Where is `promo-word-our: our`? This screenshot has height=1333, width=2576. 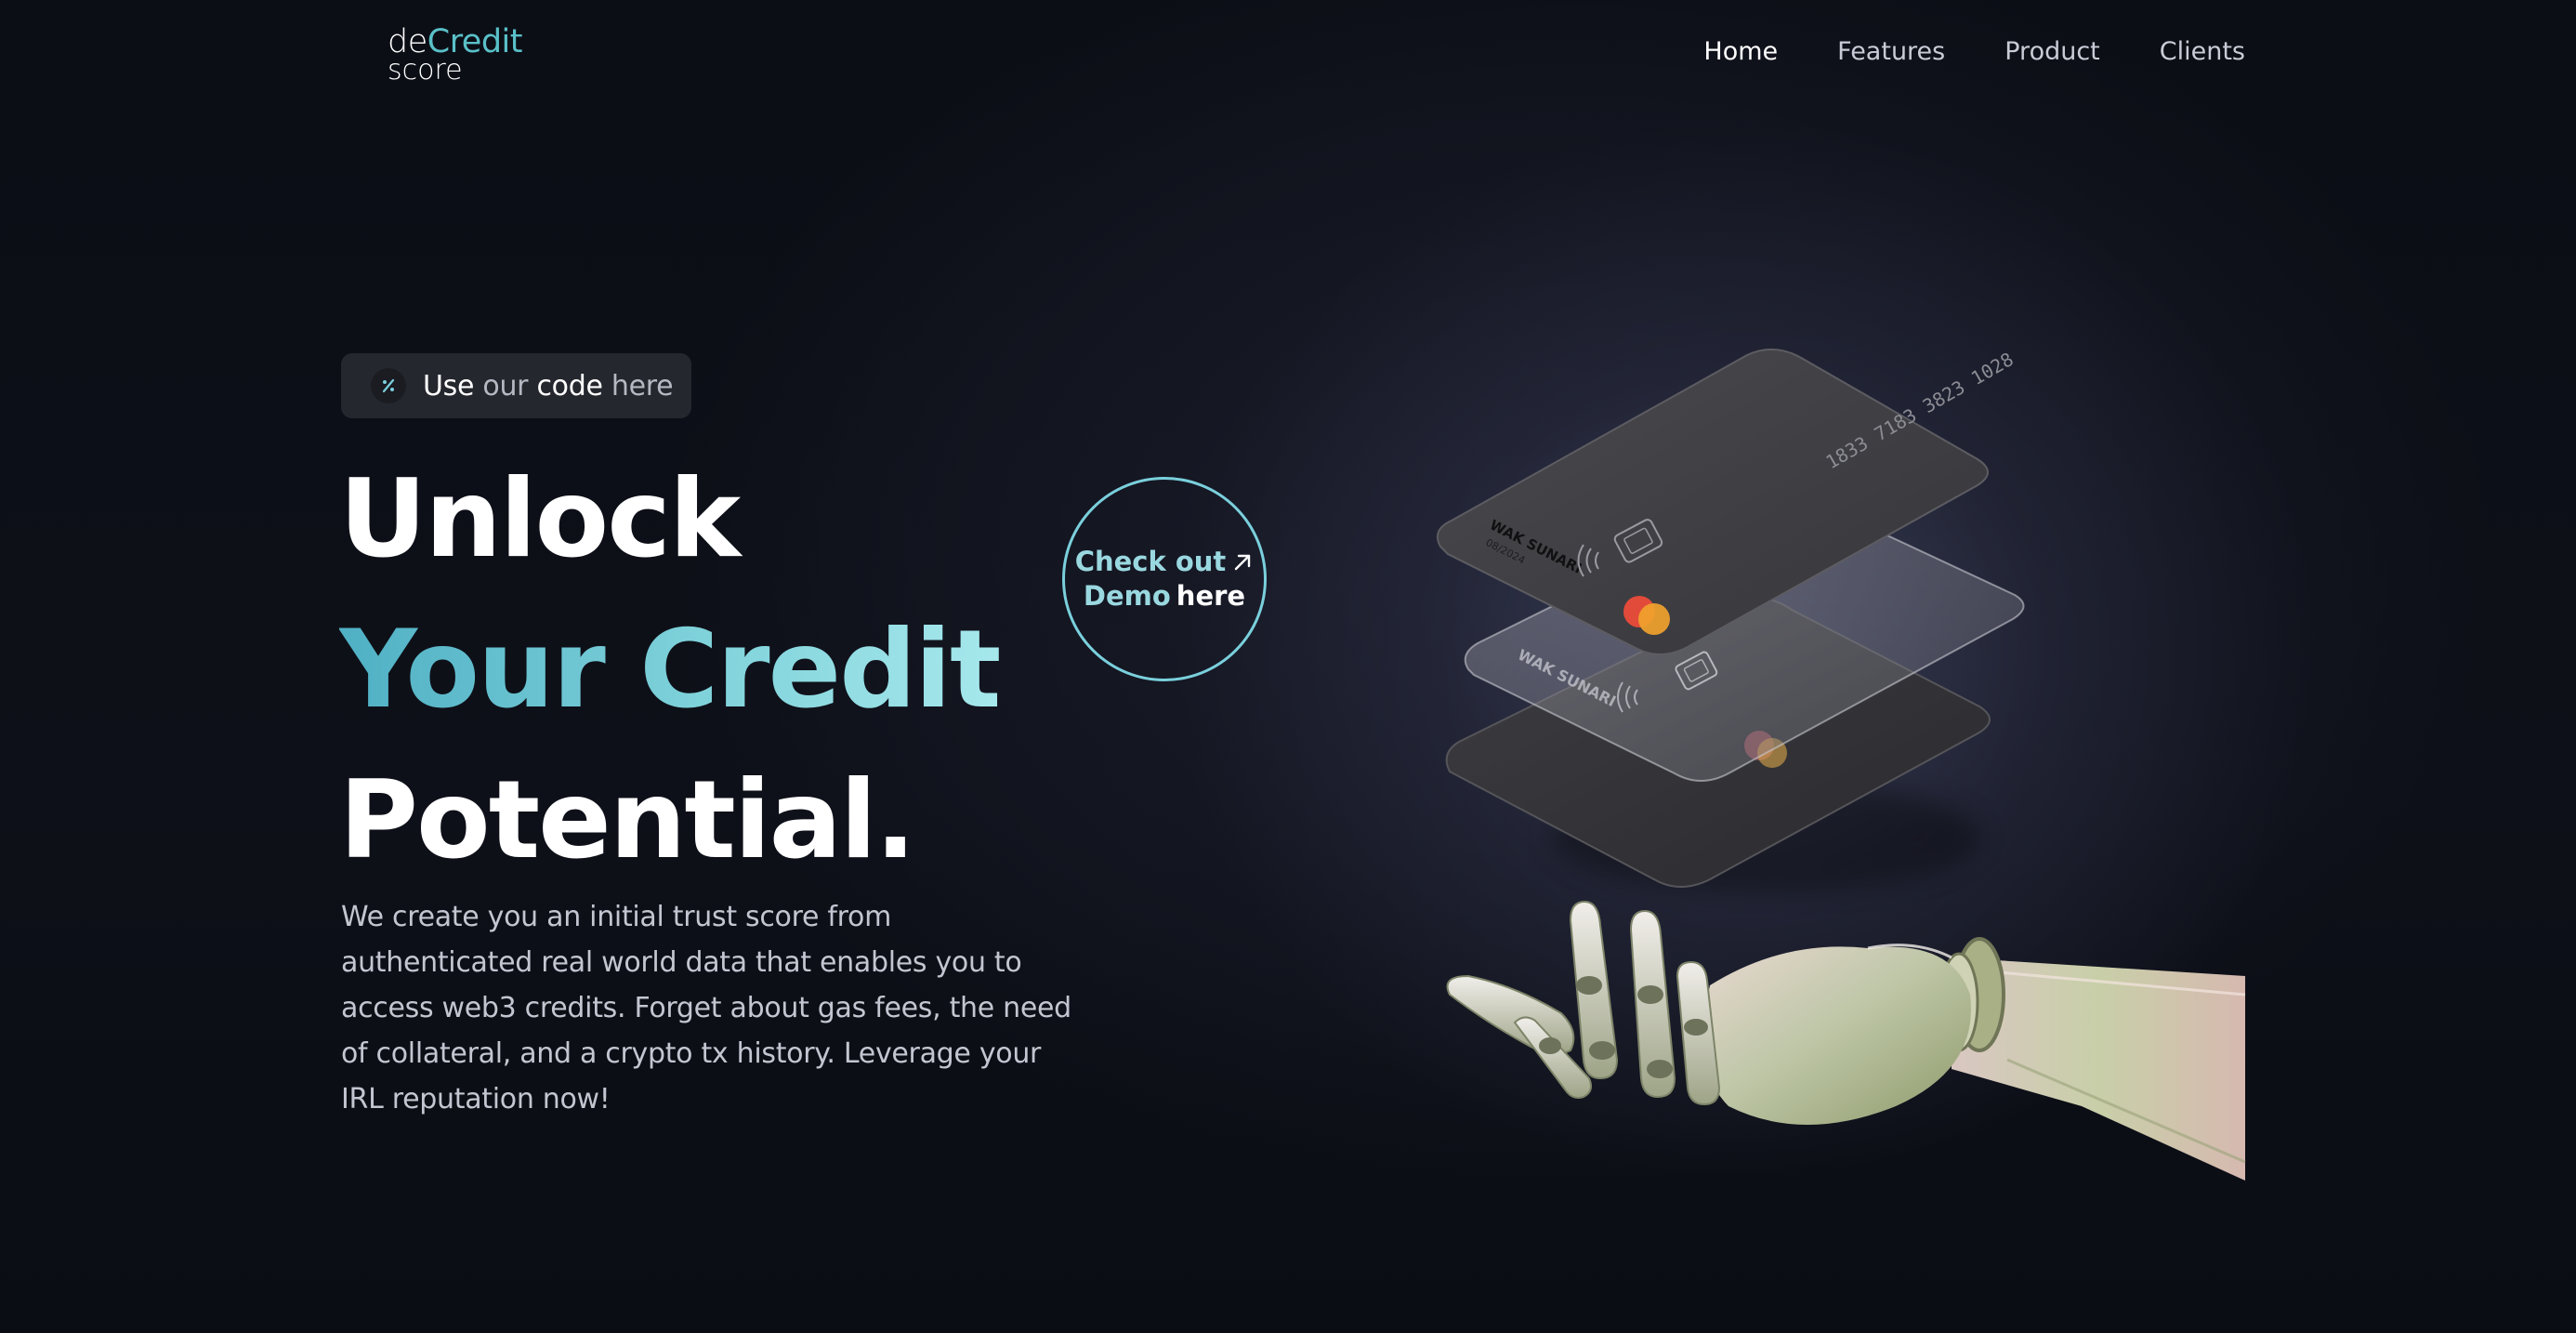 promo-word-our: our is located at coordinates (505, 386).